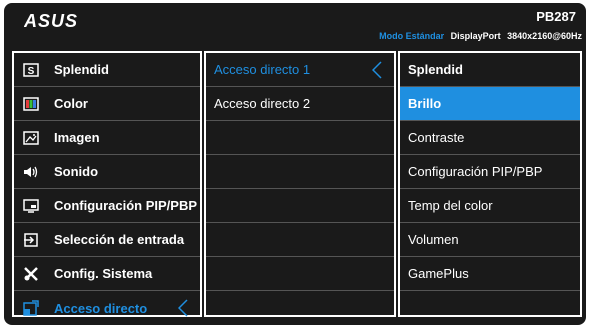  Describe the element at coordinates (433, 239) in the screenshot. I see `option-label: Volumen` at that location.